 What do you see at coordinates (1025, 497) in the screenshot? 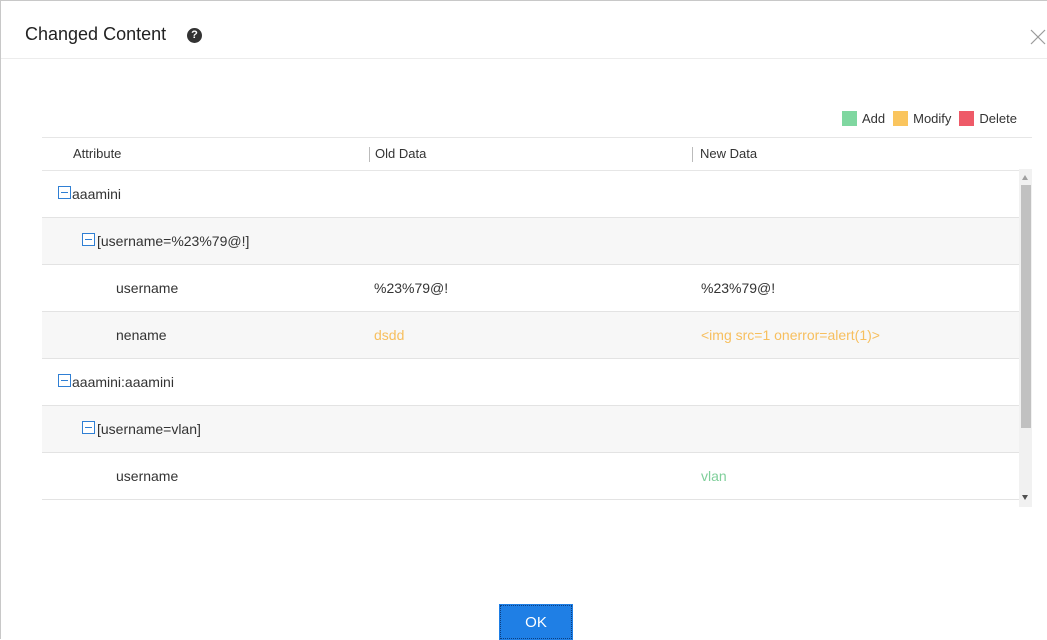
I see `scroll-down-arrow-icon` at bounding box center [1025, 497].